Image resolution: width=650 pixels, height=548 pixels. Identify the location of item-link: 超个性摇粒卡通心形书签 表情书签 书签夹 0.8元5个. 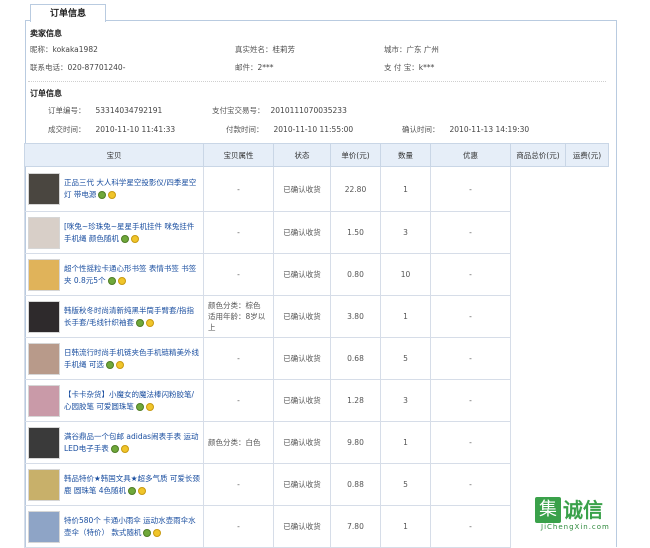
(130, 274).